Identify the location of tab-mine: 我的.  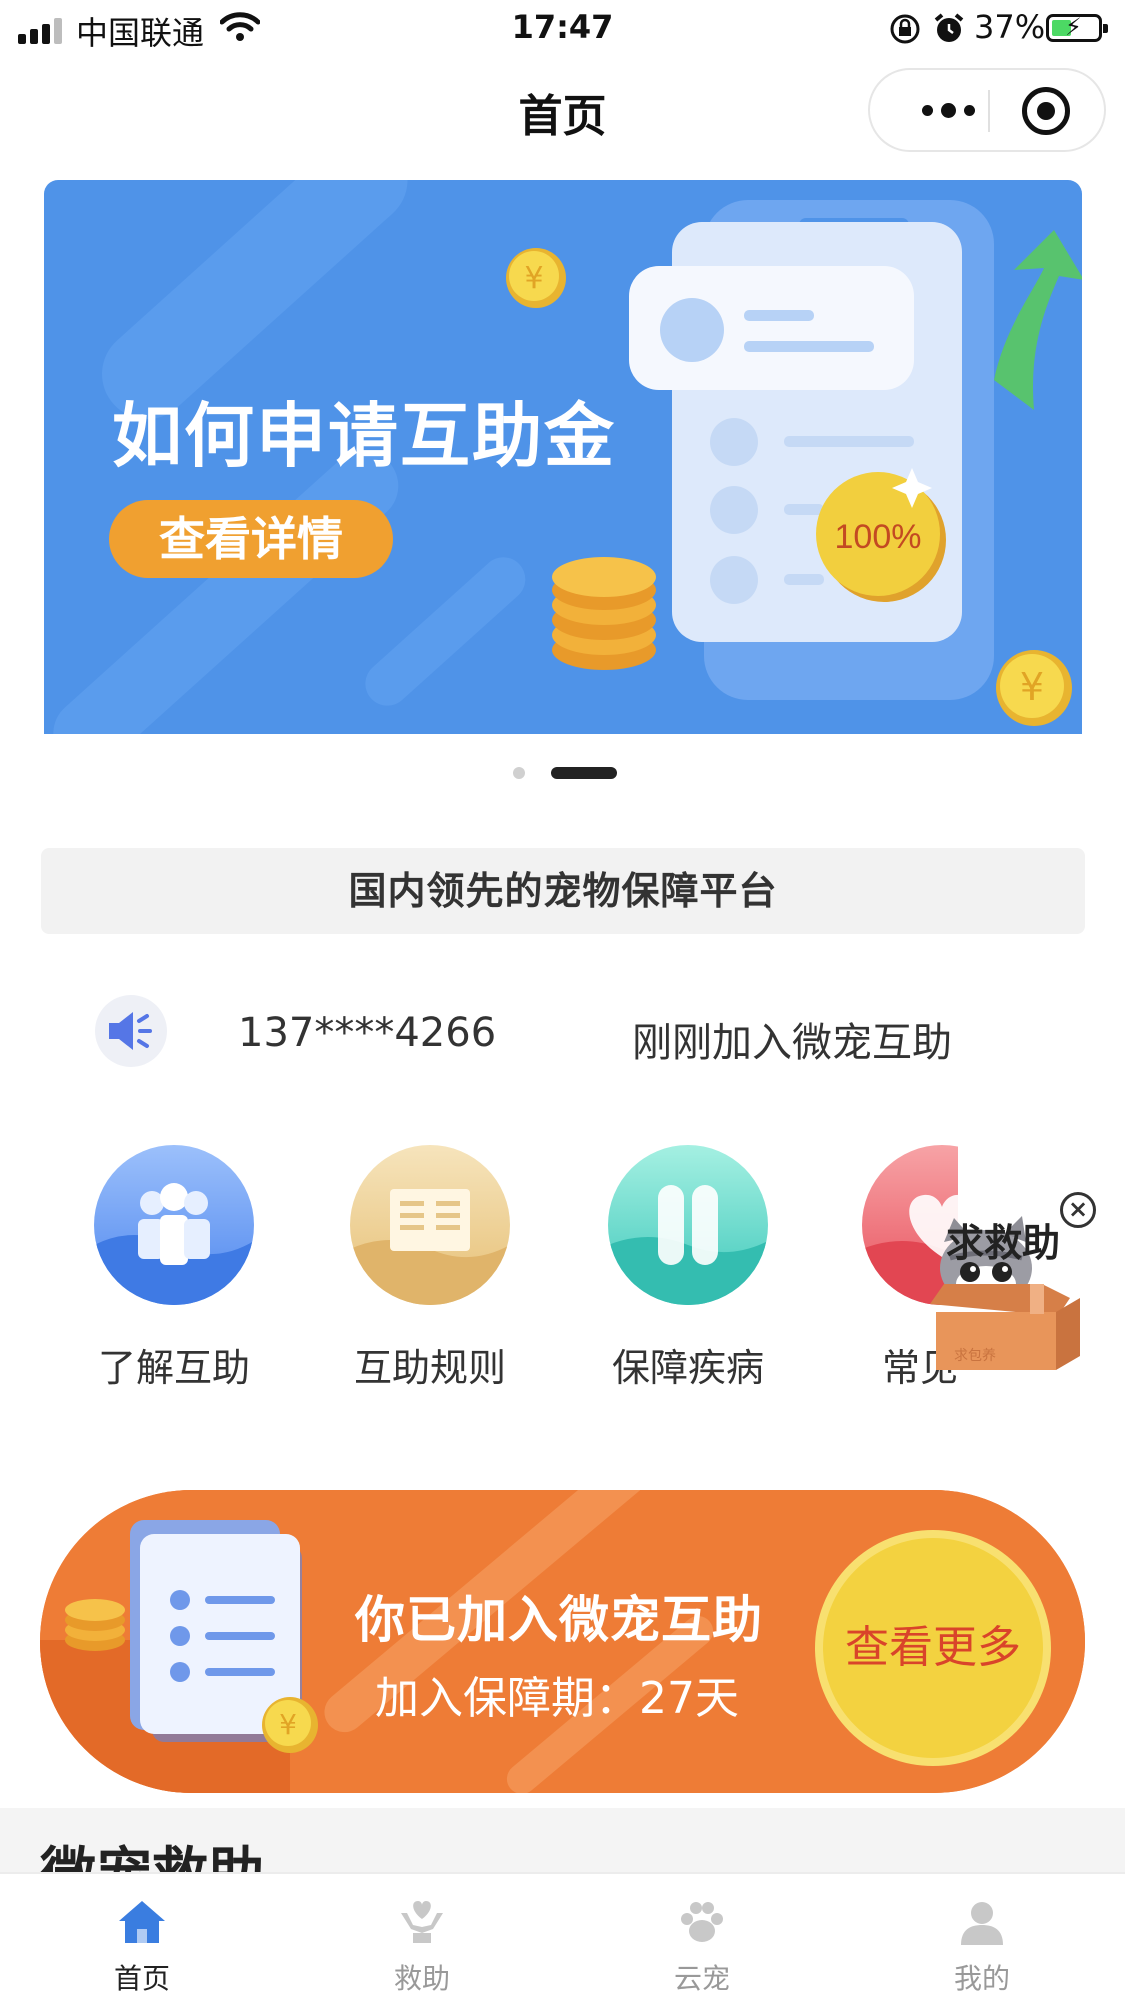
(982, 1946).